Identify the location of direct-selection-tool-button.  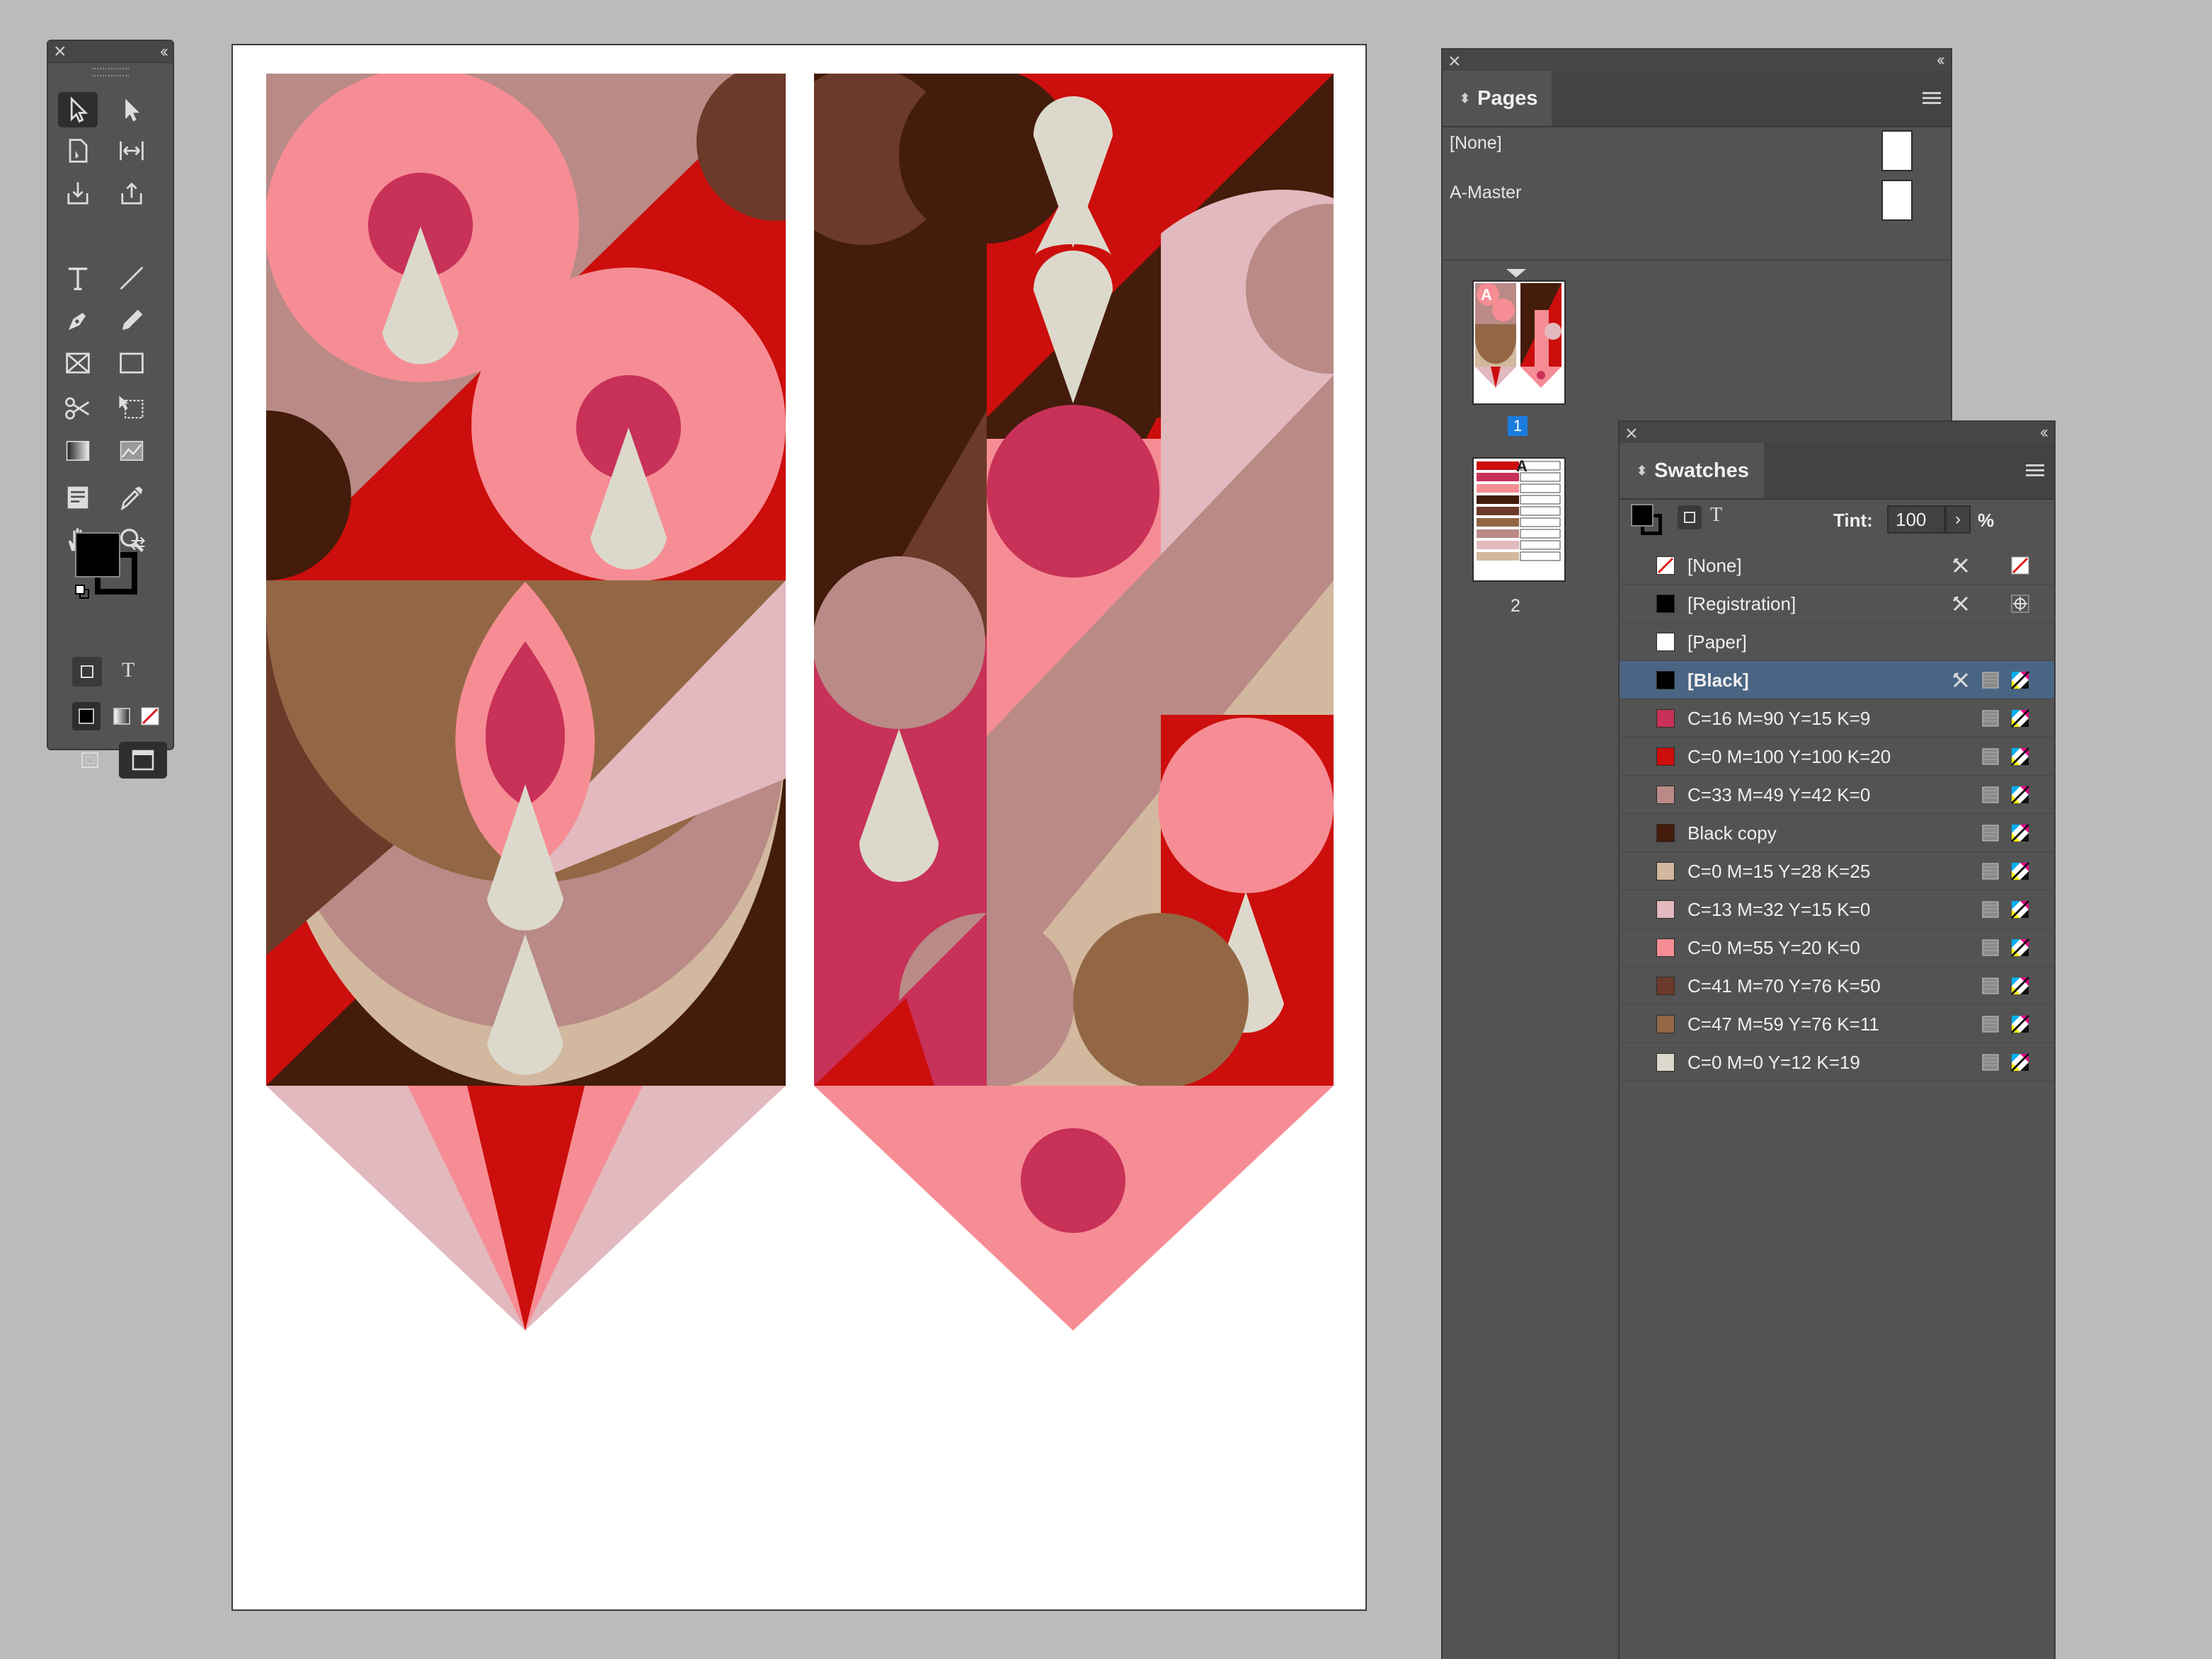
(131, 109).